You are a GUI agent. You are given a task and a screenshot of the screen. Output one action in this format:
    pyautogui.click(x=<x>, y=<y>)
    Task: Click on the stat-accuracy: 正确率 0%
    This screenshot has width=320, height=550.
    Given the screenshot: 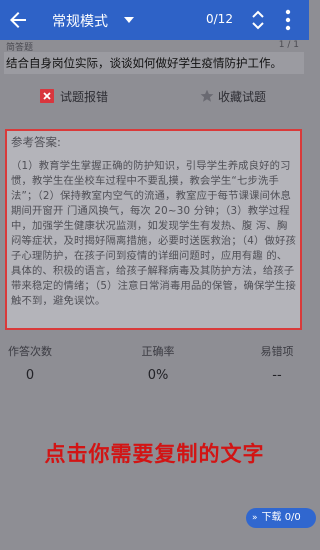 What is the action you would take?
    pyautogui.click(x=158, y=363)
    